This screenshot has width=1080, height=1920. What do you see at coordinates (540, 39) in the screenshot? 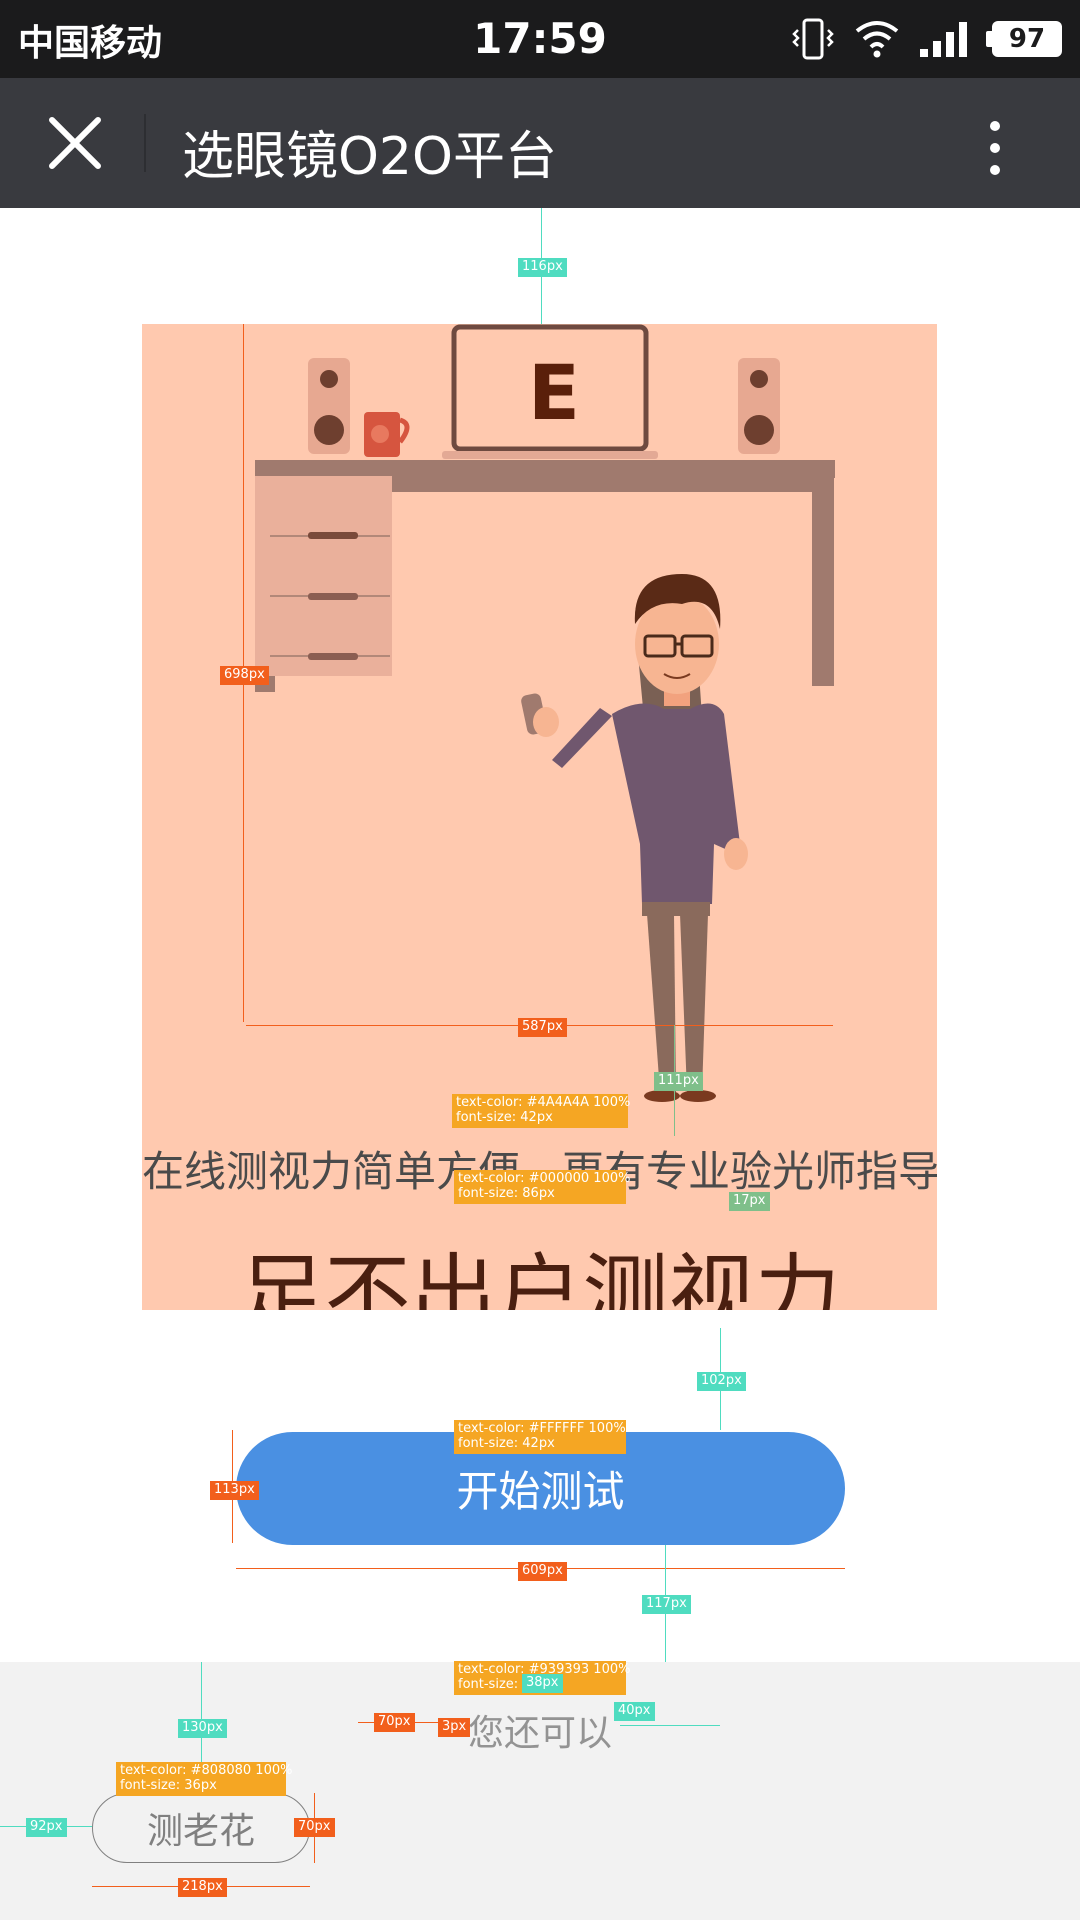
I see `status-bar: 中国移动 17:59 97` at bounding box center [540, 39].